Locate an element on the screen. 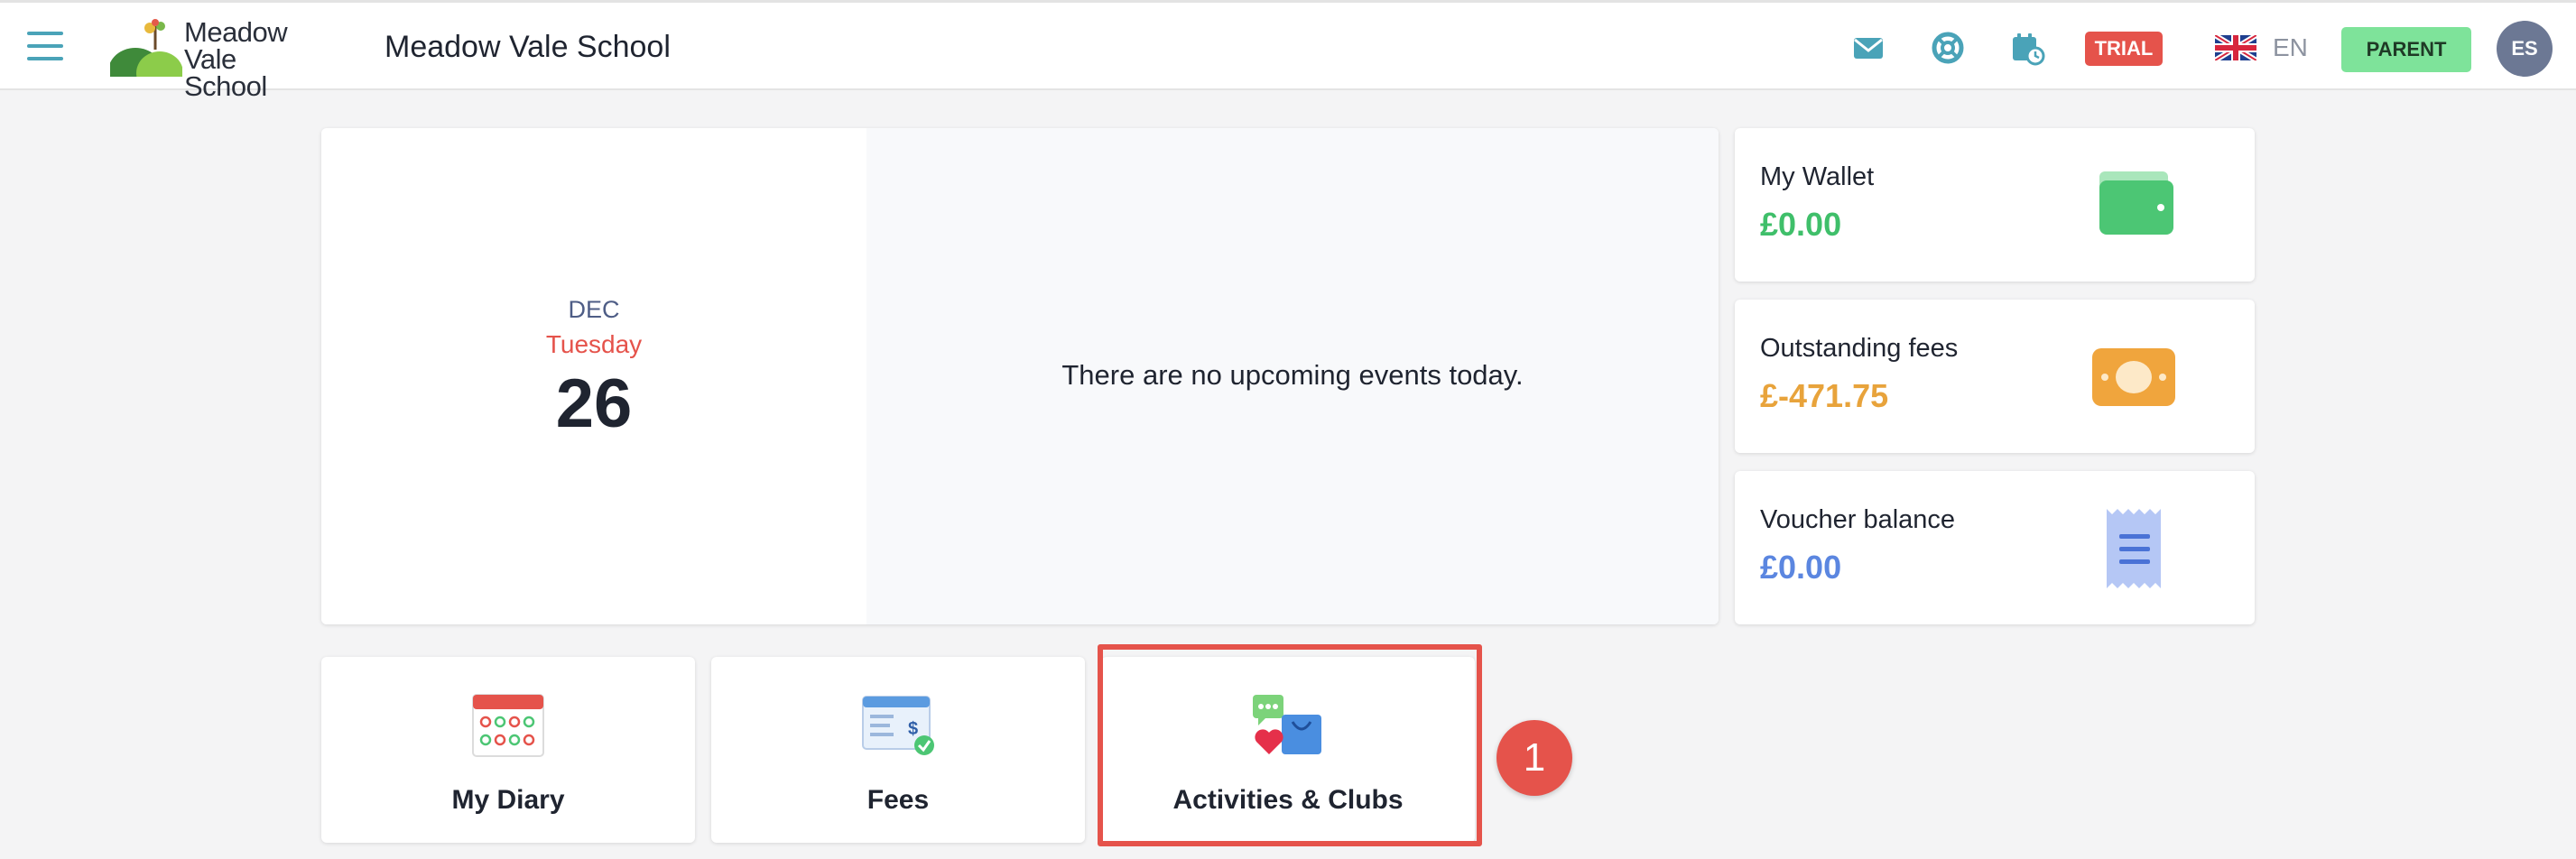 Image resolution: width=2576 pixels, height=859 pixels. school-name: Meadow Vale School is located at coordinates (528, 47).